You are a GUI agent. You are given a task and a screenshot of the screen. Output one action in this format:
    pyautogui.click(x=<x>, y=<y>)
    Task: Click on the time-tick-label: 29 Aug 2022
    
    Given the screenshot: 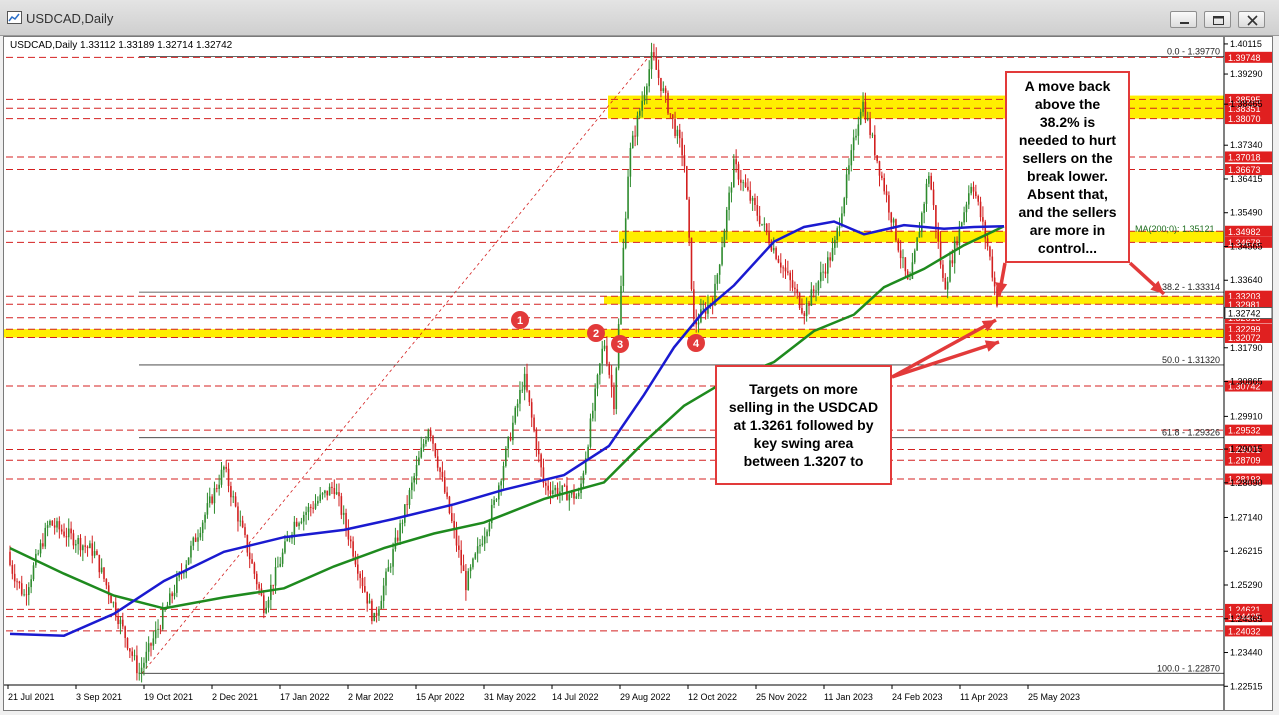 What is the action you would take?
    pyautogui.click(x=645, y=697)
    